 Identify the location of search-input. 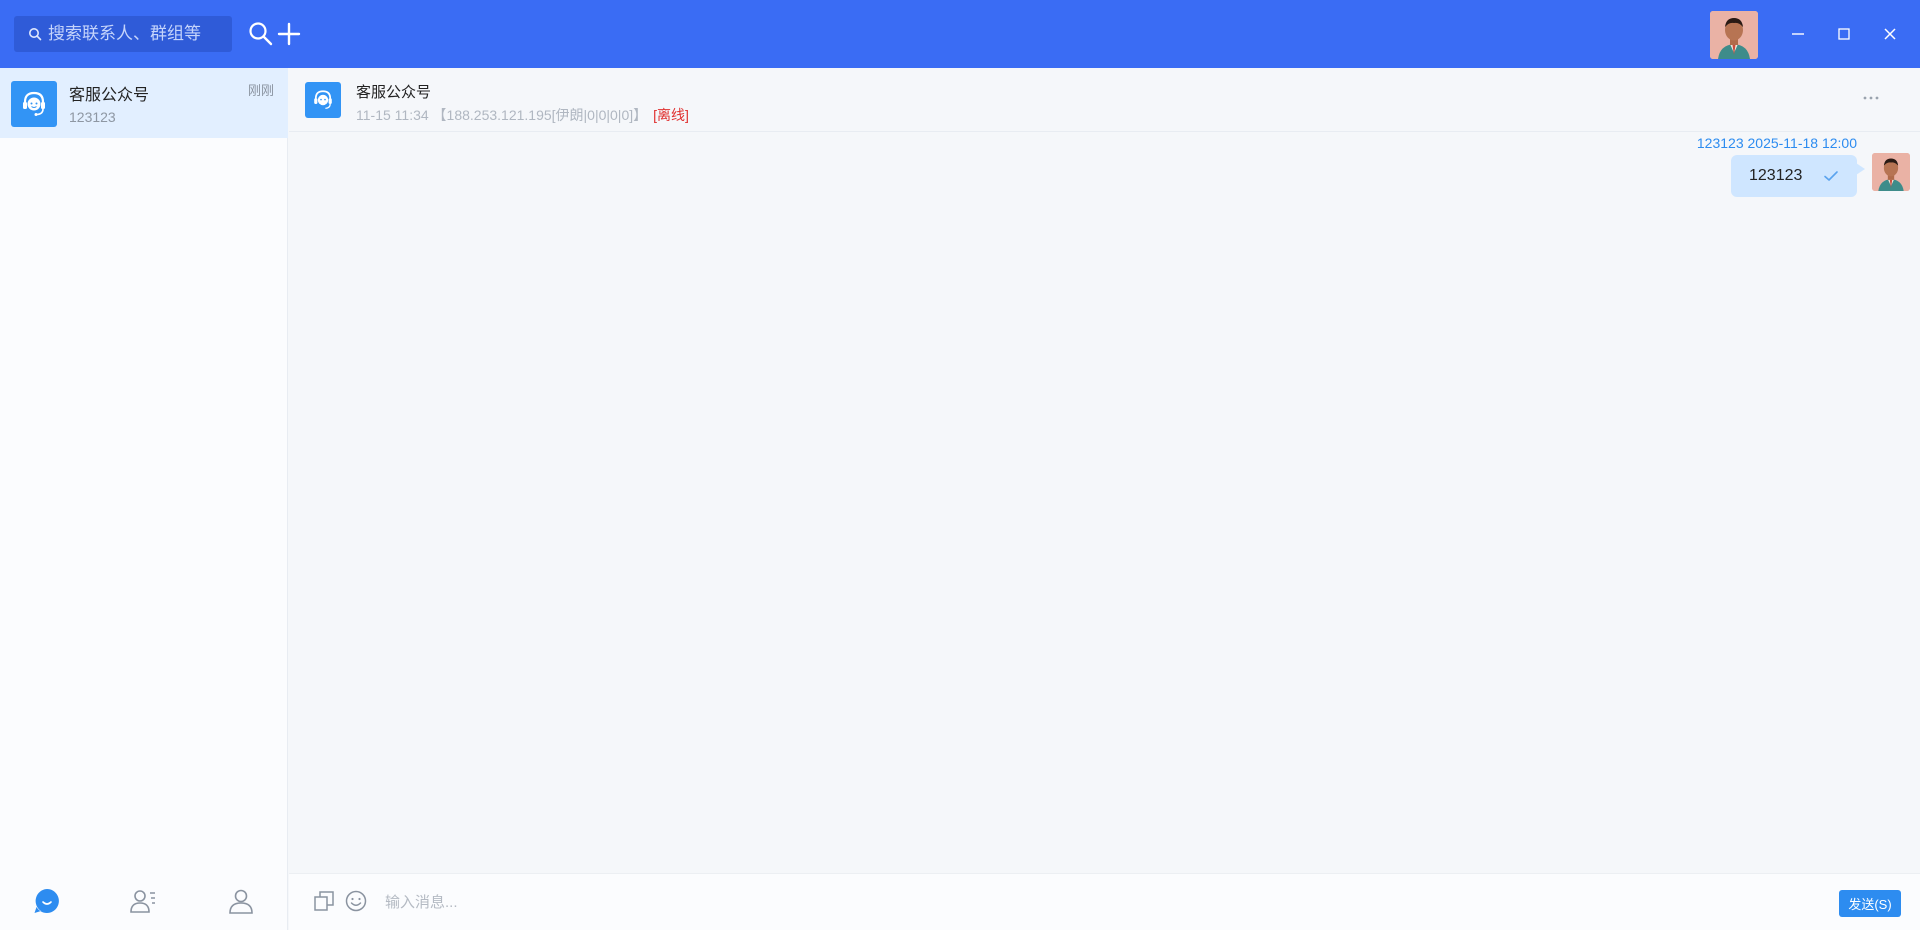
(138, 34).